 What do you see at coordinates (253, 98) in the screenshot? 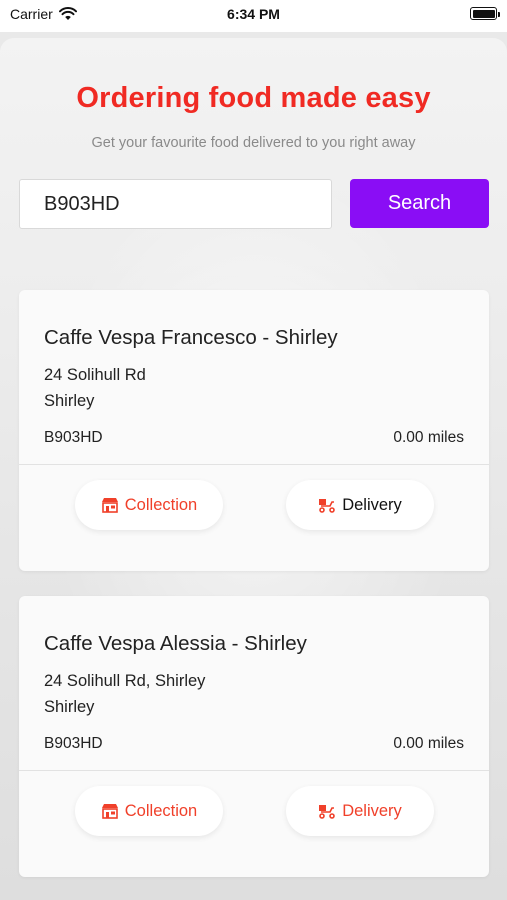
I see `page-title: Ordering food made easy` at bounding box center [253, 98].